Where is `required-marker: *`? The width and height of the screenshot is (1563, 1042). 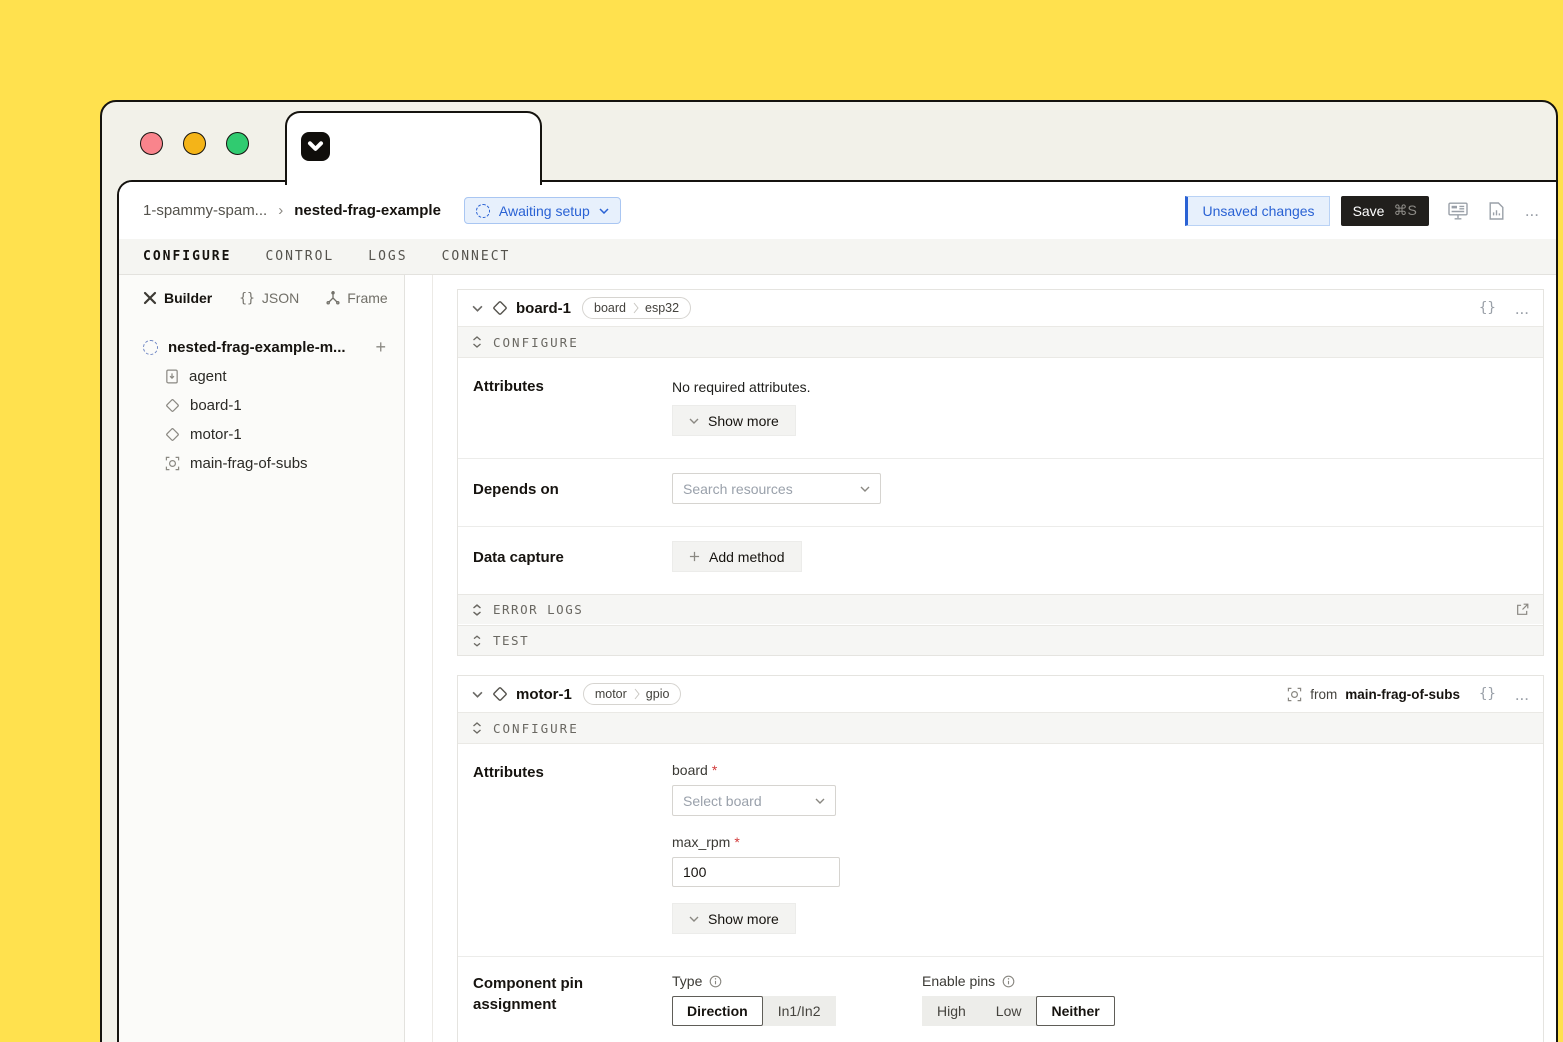
required-marker: * is located at coordinates (714, 770).